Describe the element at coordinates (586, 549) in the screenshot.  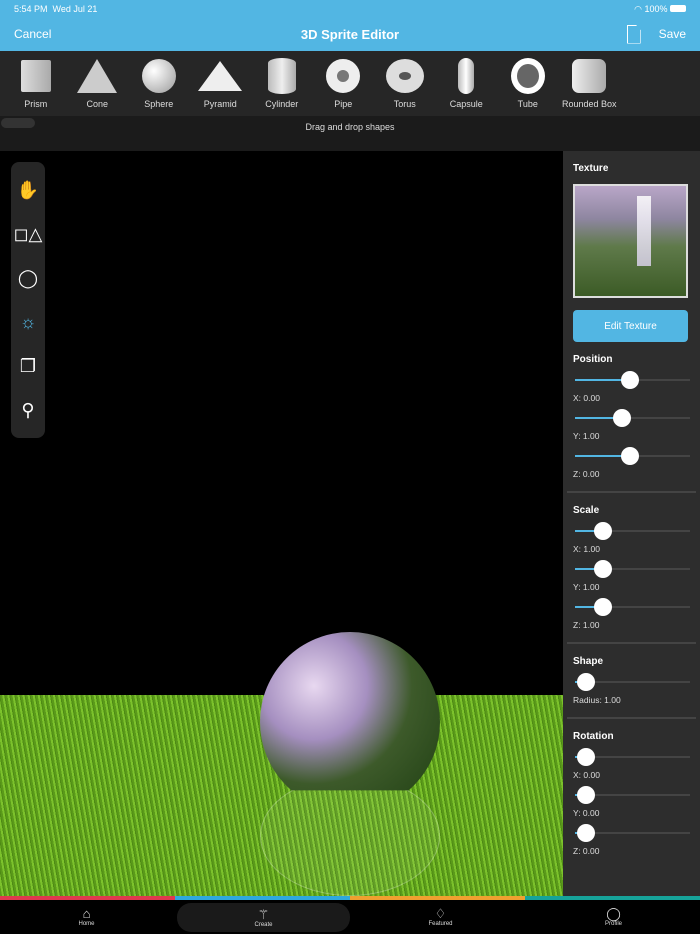
I see `scale-x-value: X: 1.00` at that location.